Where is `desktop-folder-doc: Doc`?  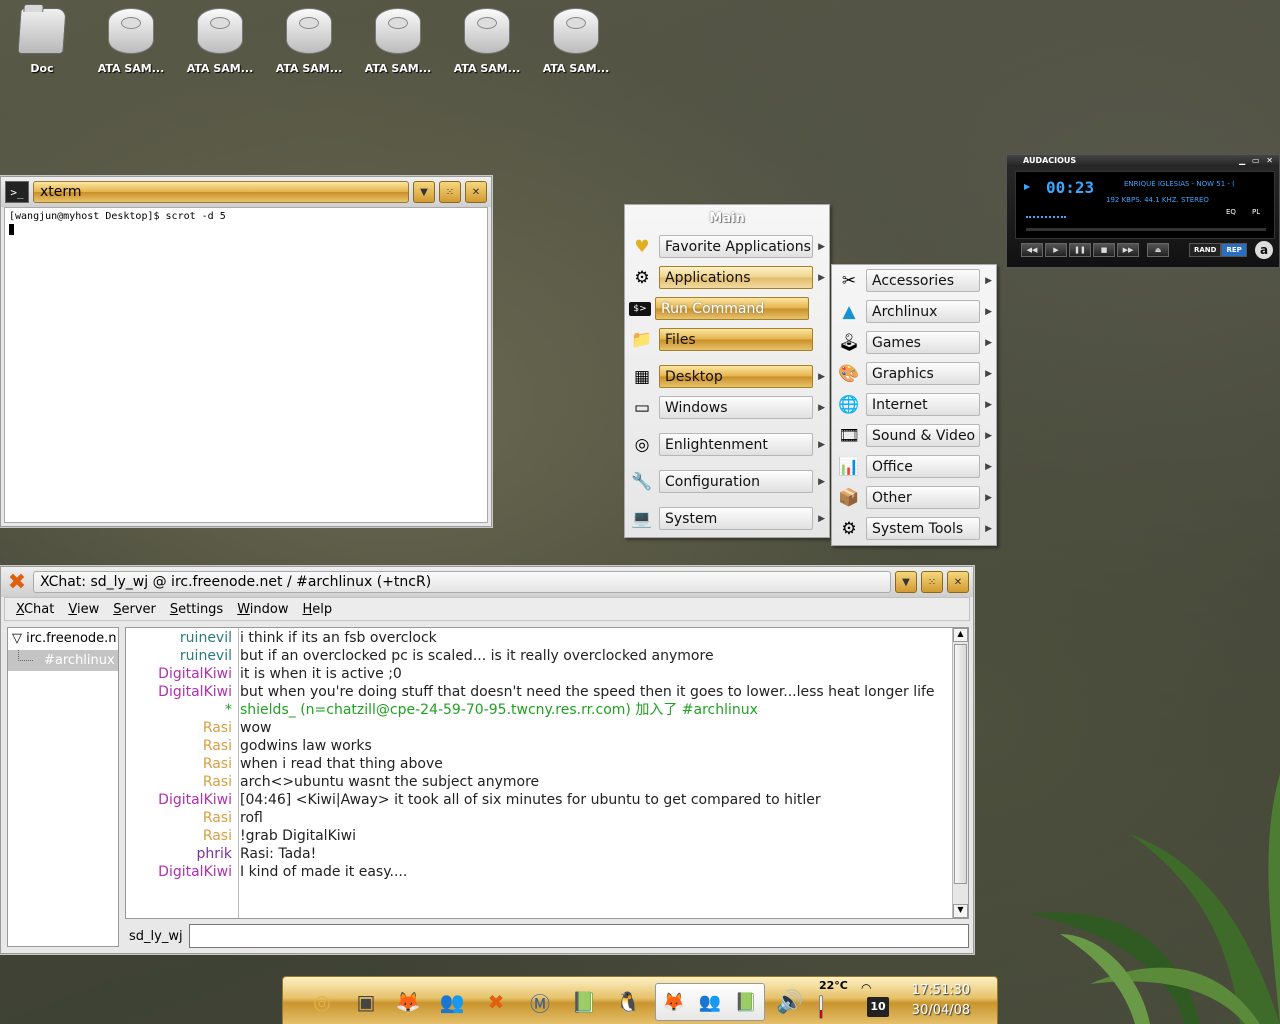
desktop-folder-doc: Doc is located at coordinates (42, 41).